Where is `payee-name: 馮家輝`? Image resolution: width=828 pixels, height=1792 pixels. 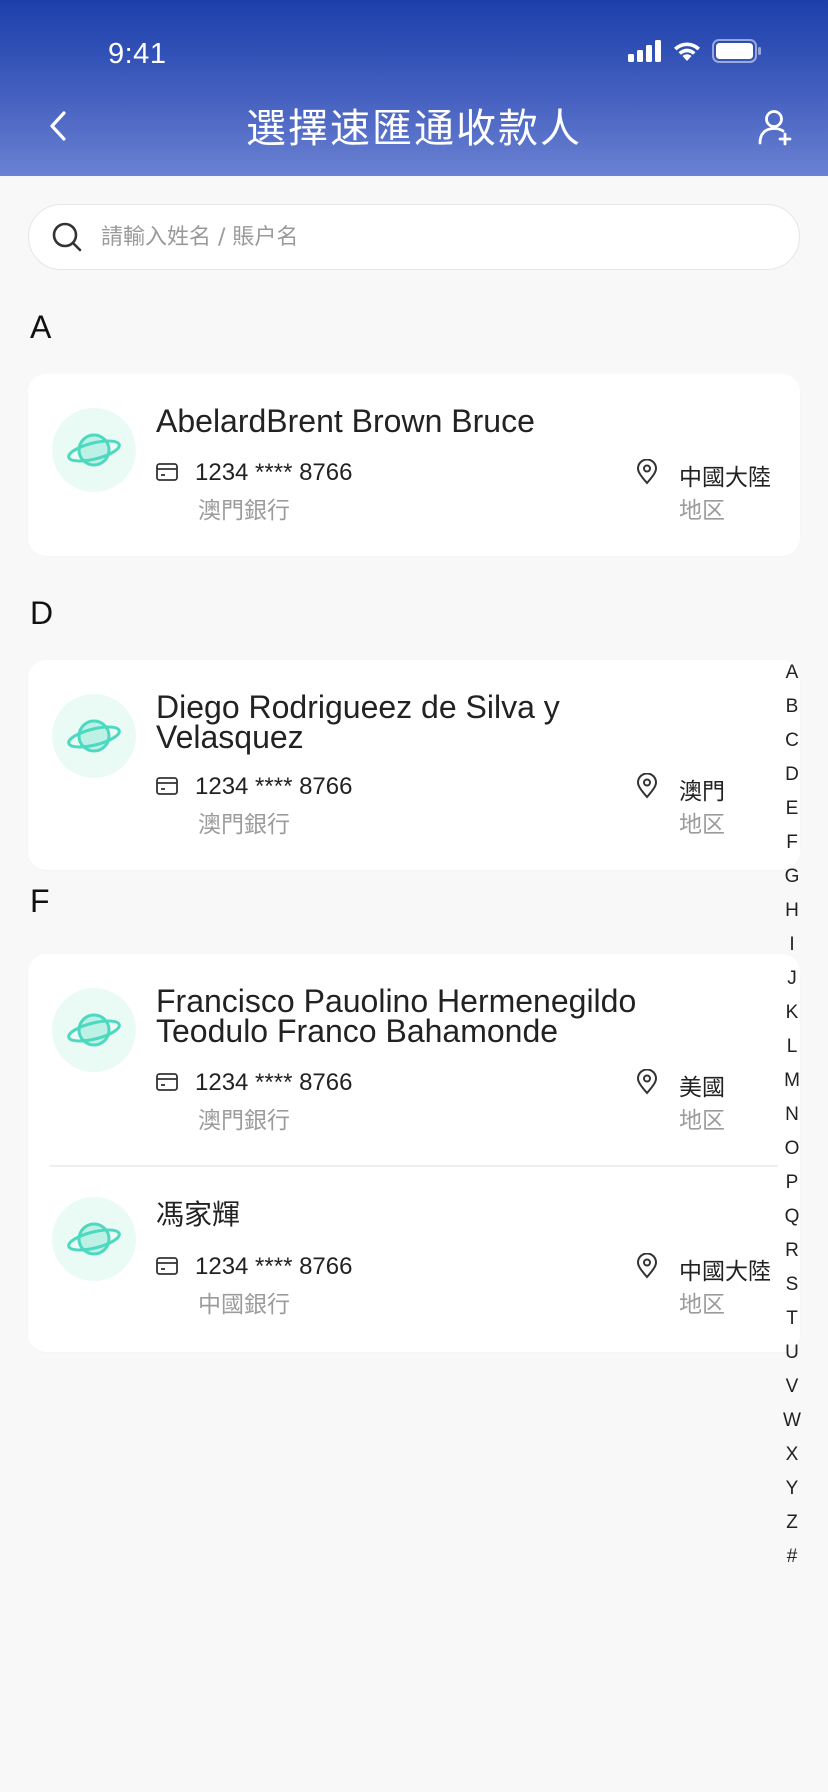 payee-name: 馮家輝 is located at coordinates (198, 1214).